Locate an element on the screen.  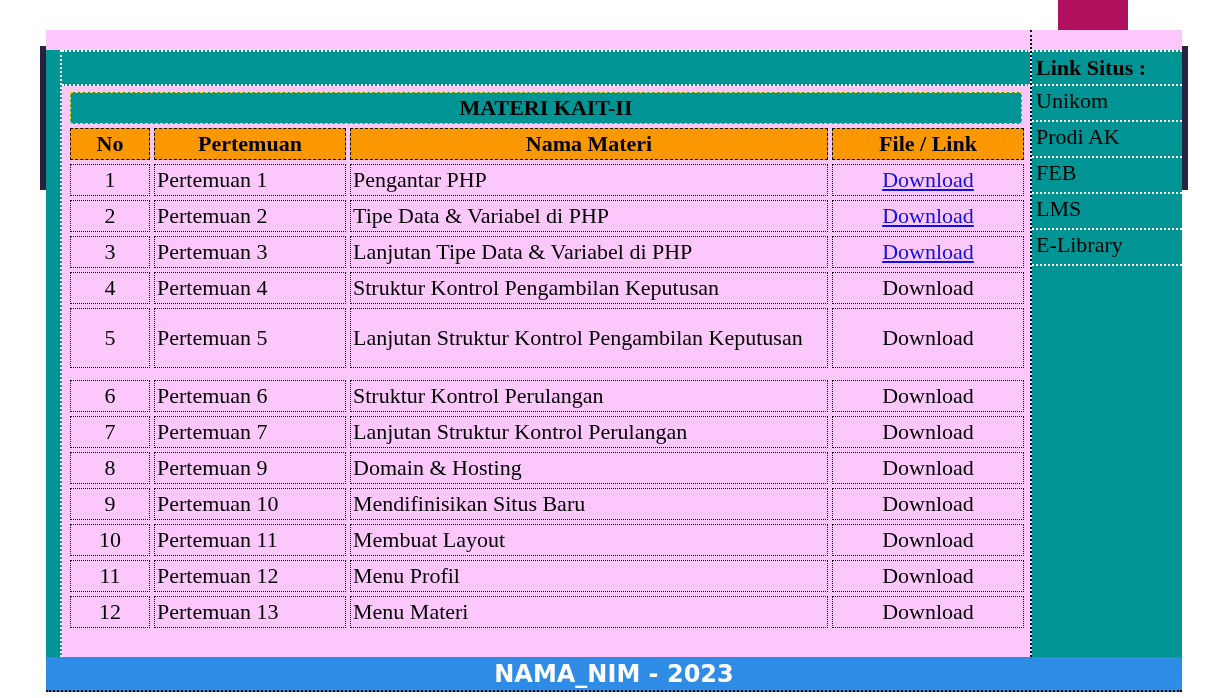
table-cell: Pertemuan 7 is located at coordinates (250, 432).